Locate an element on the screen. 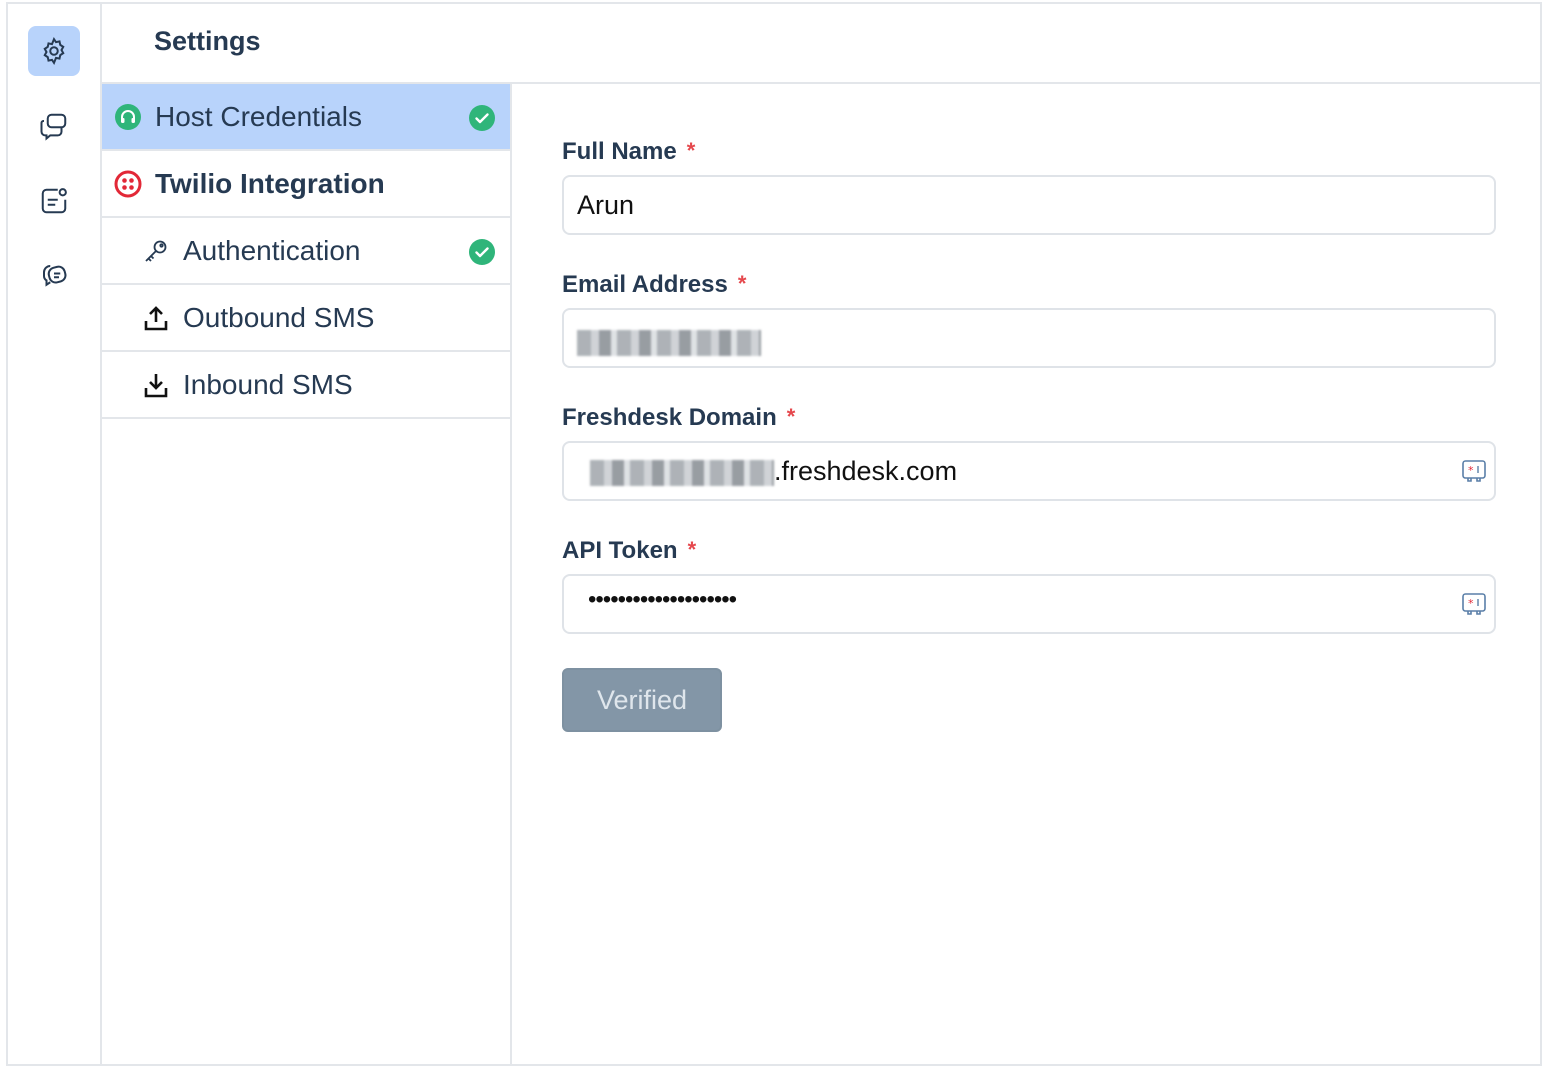 The image size is (1550, 1074). nav-item-label: Twilio Integration is located at coordinates (270, 183).